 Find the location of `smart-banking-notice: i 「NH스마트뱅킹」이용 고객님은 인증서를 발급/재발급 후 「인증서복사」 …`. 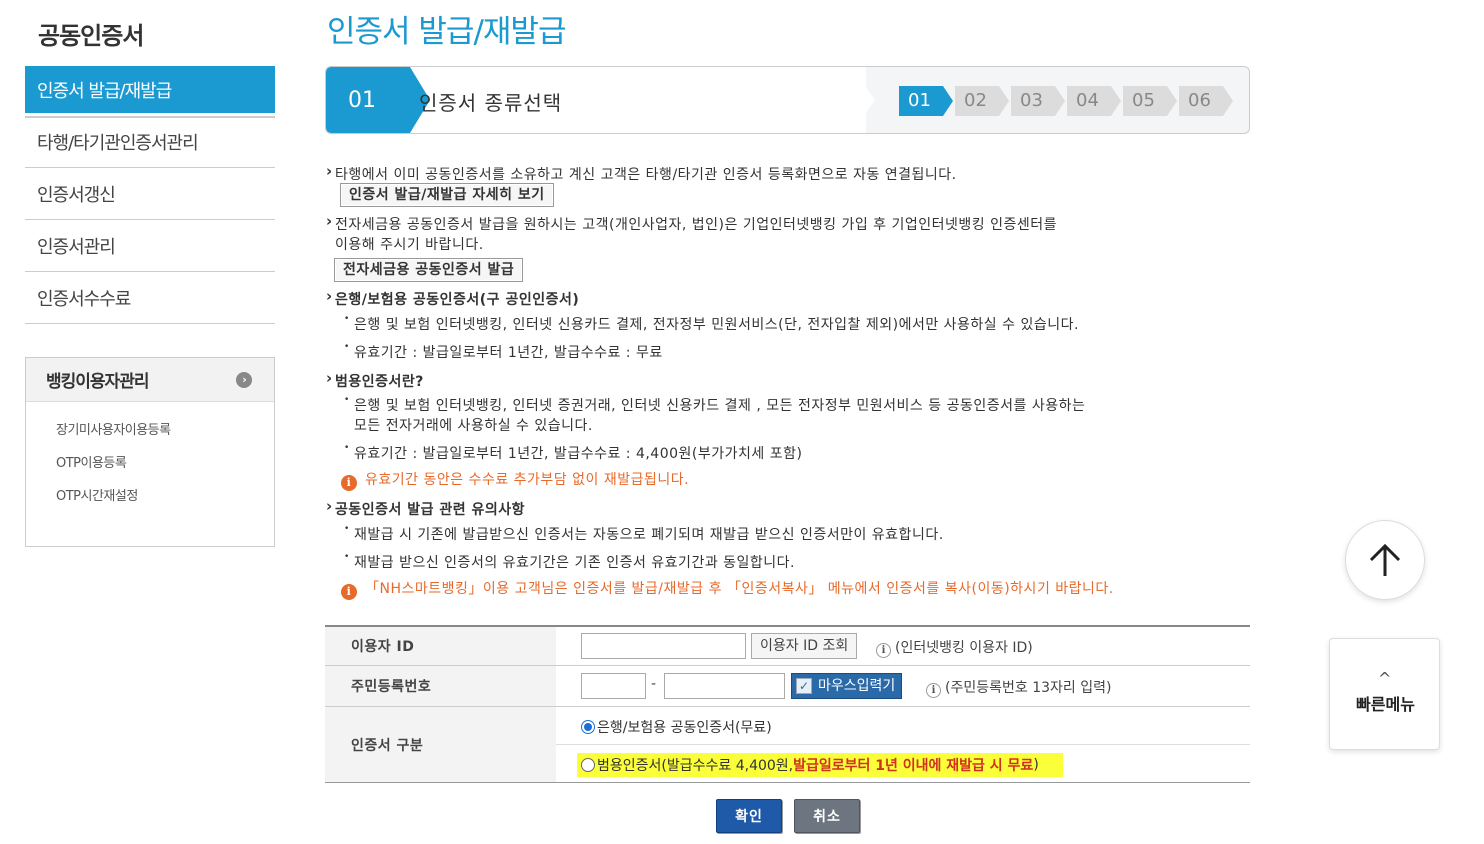

smart-banking-notice: i 「NH스마트뱅킹」이용 고객님은 인증서를 발급/재발급 후 「인증서복사」 … is located at coordinates (727, 589).